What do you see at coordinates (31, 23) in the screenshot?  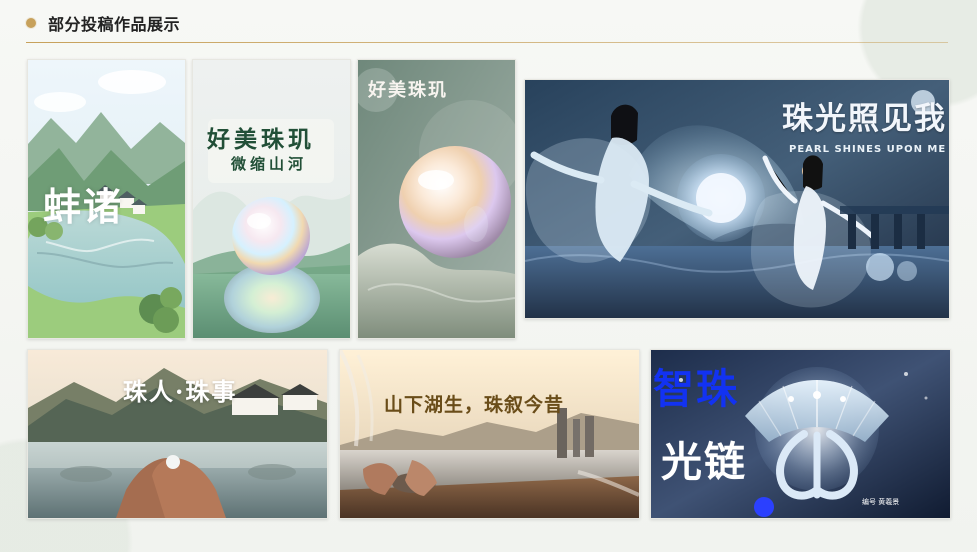 I see `title-marker-dot` at bounding box center [31, 23].